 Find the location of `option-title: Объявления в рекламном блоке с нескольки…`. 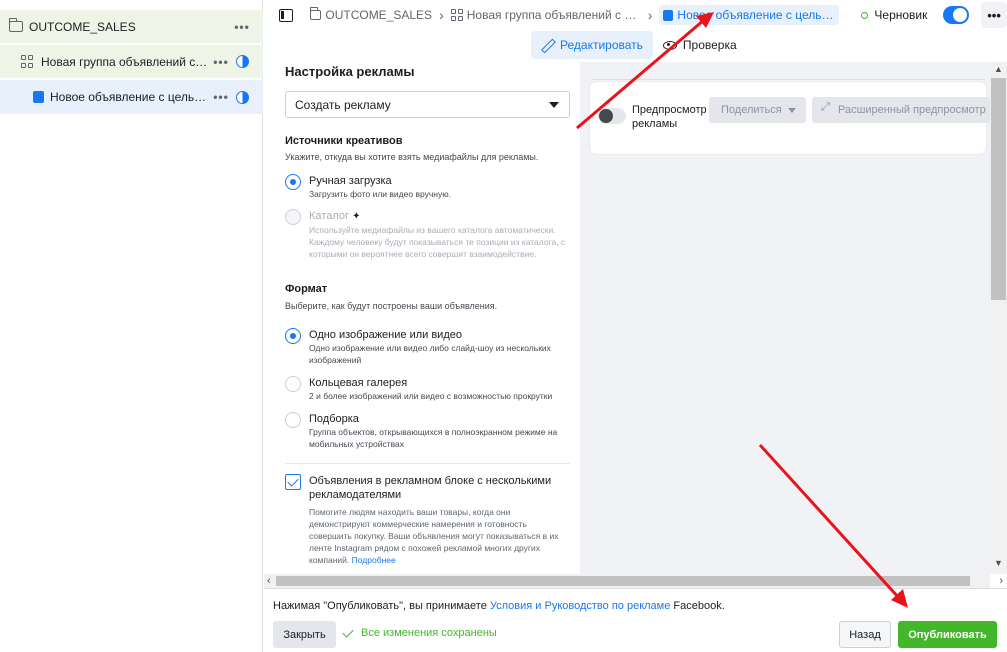

option-title: Объявления в рекламном блоке с нескольки… is located at coordinates (430, 488).